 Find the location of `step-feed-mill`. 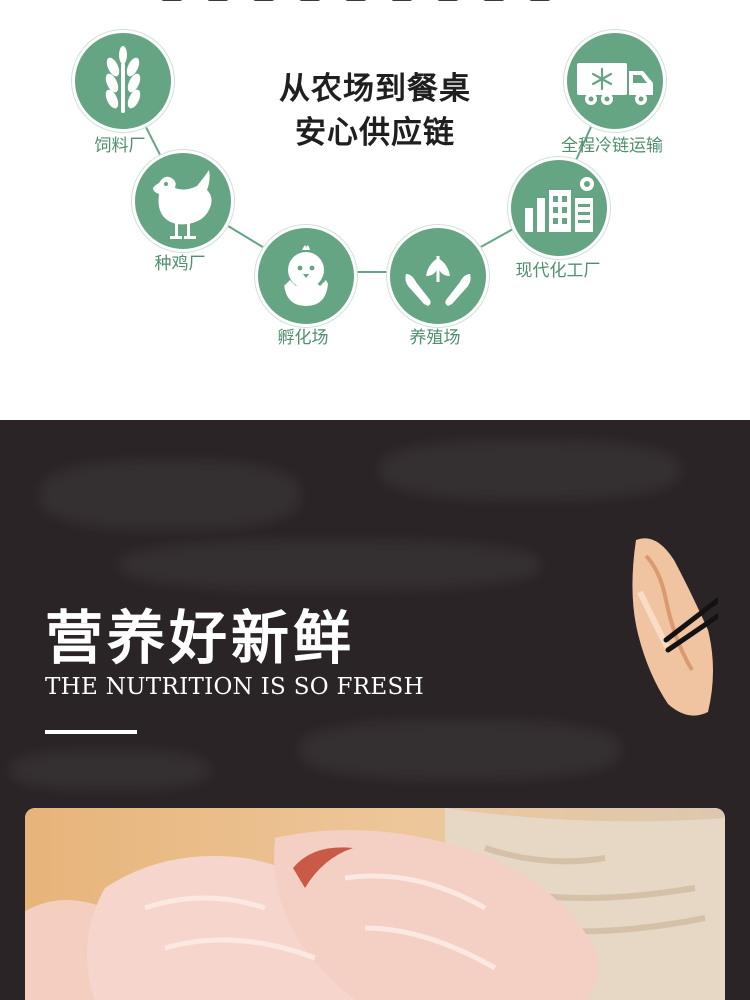

step-feed-mill is located at coordinates (123, 81).